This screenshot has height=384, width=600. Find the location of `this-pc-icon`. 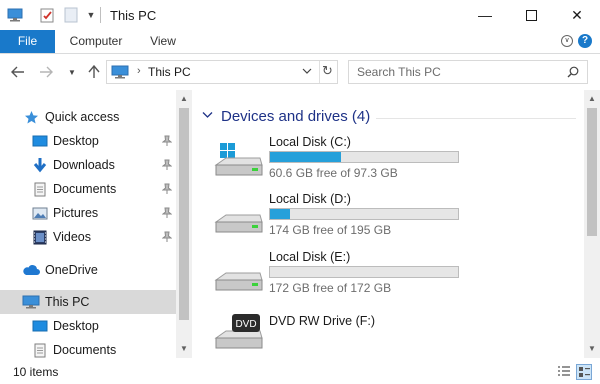

this-pc-icon is located at coordinates (121, 73).